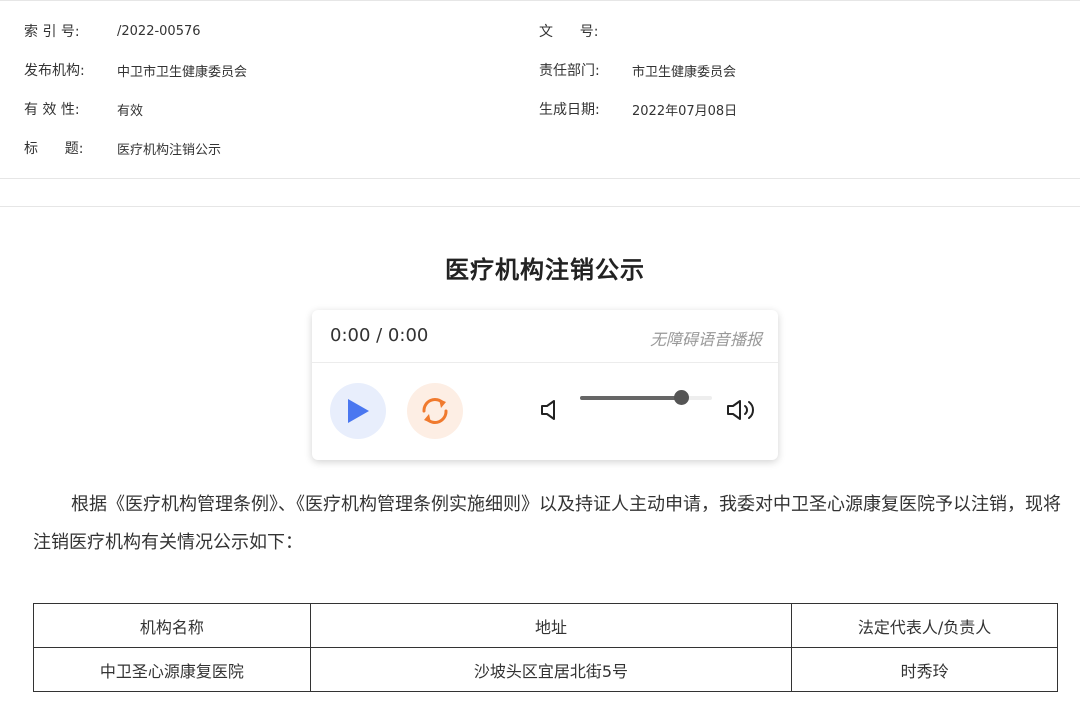 This screenshot has height=705, width=1080. I want to click on table-header-cell: 法定代表人/负责人, so click(924, 625).